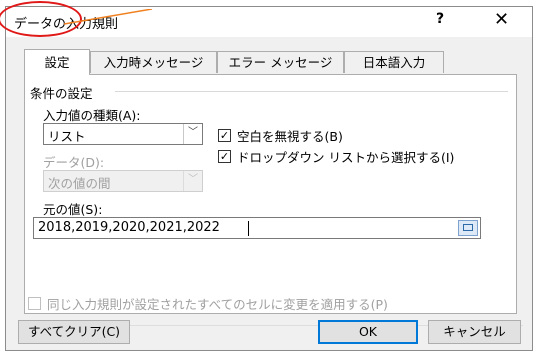 The width and height of the screenshot is (538, 354). Describe the element at coordinates (440, 19) in the screenshot. I see `help-button: ?` at that location.